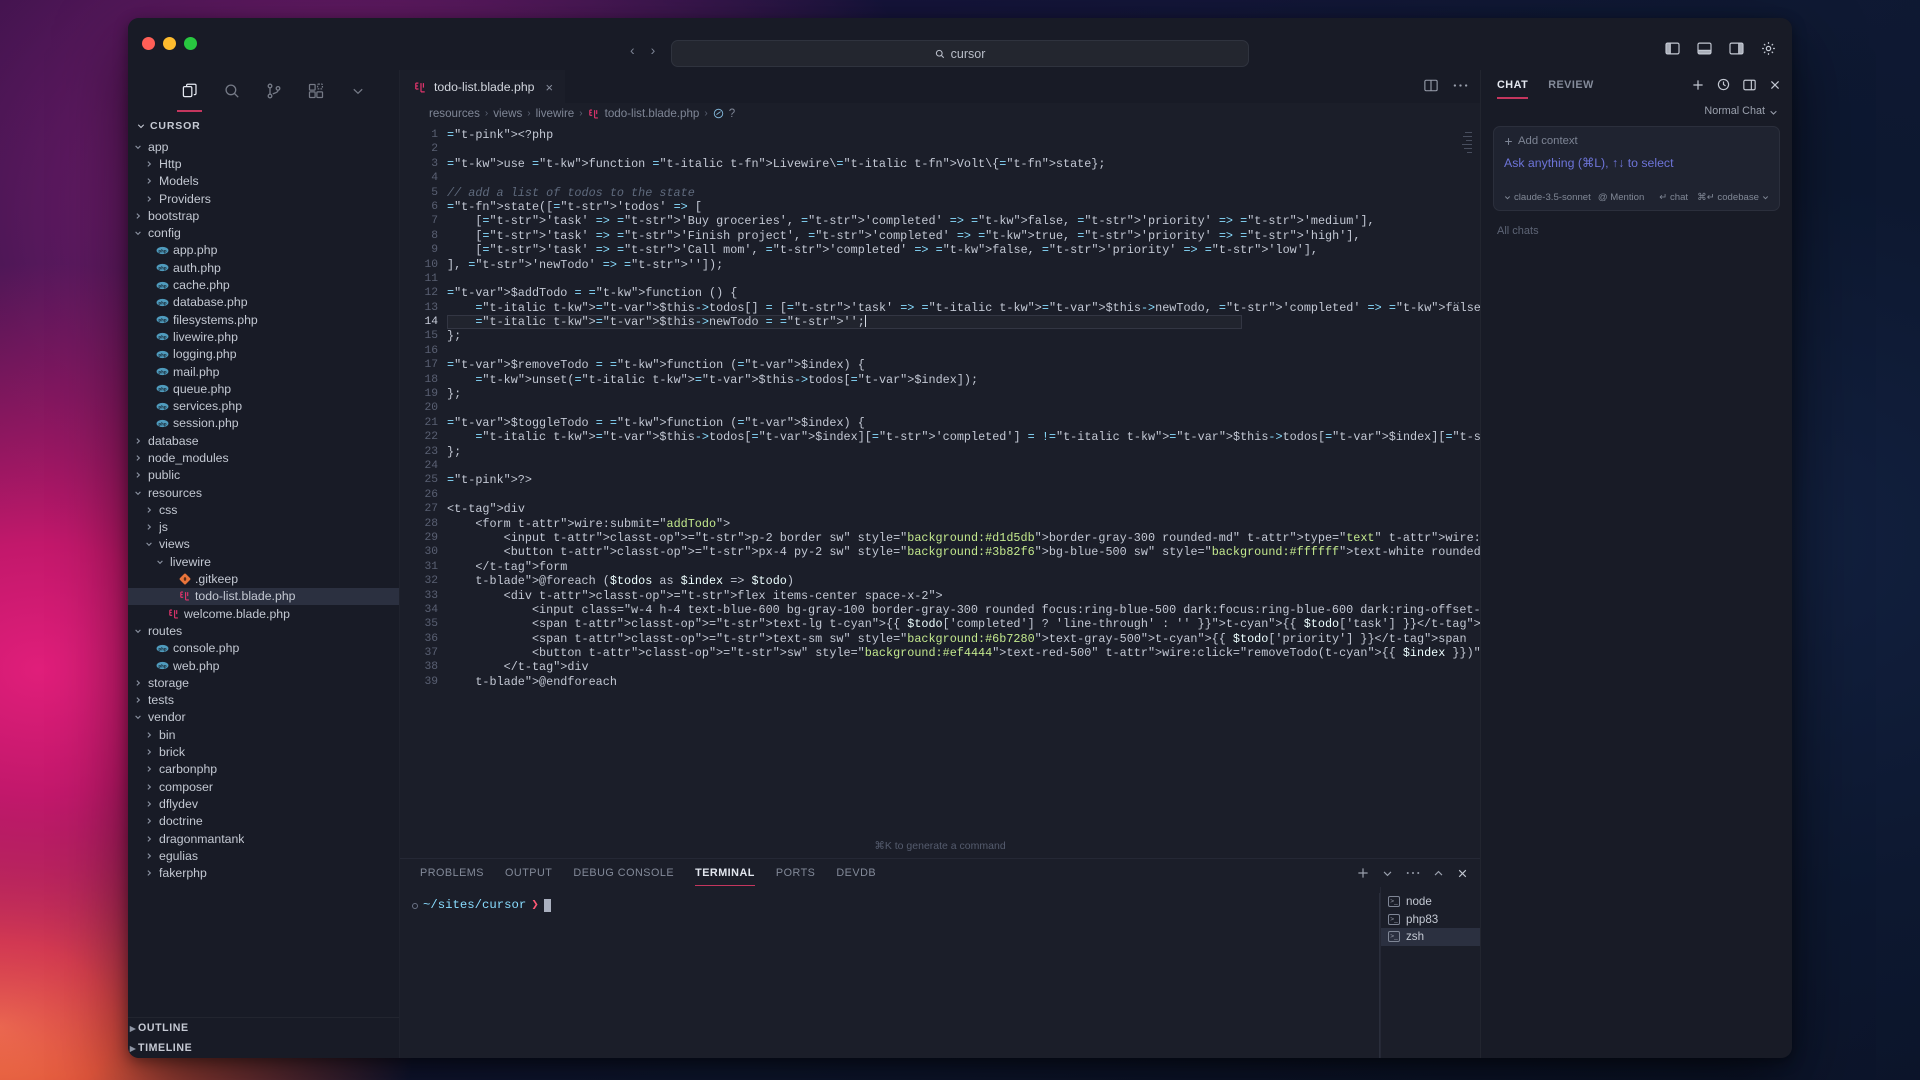  Describe the element at coordinates (1749, 85) in the screenshot. I see `window-icon` at that location.